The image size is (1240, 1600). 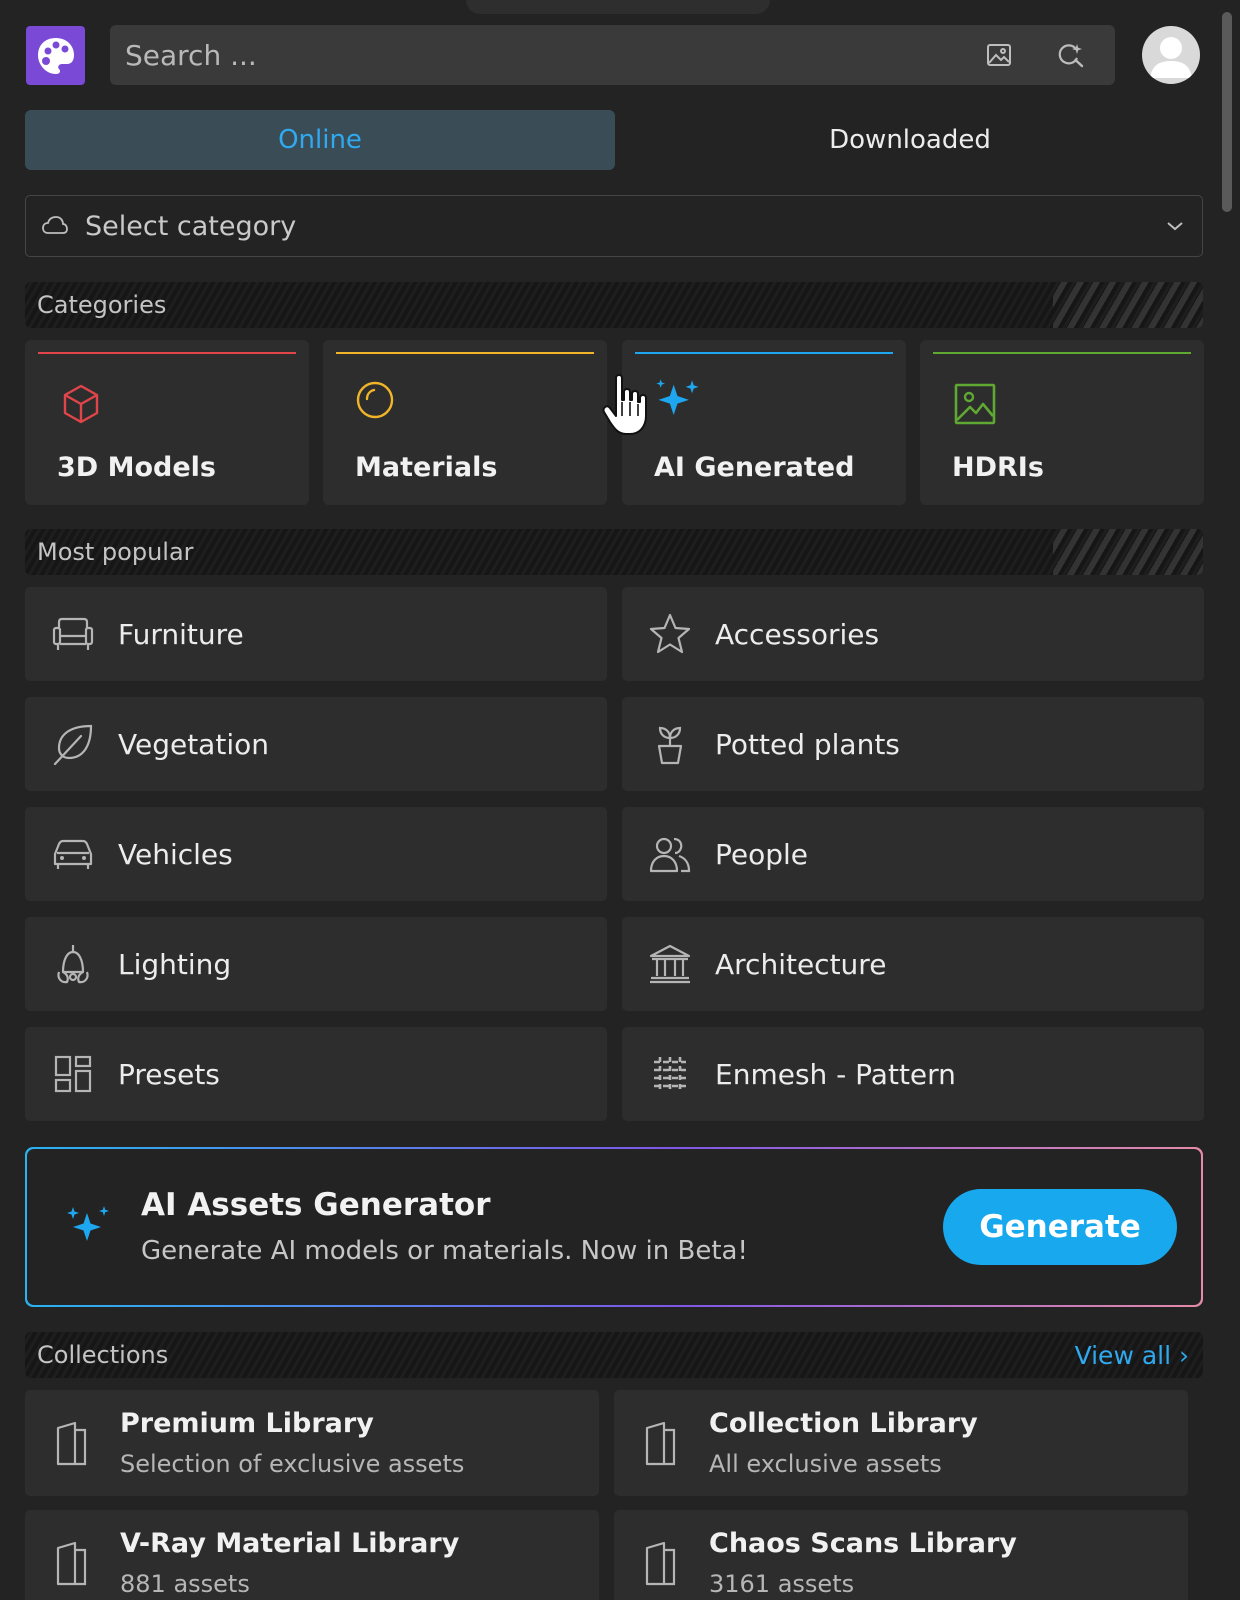 I want to click on cube-icon, so click(x=81, y=404).